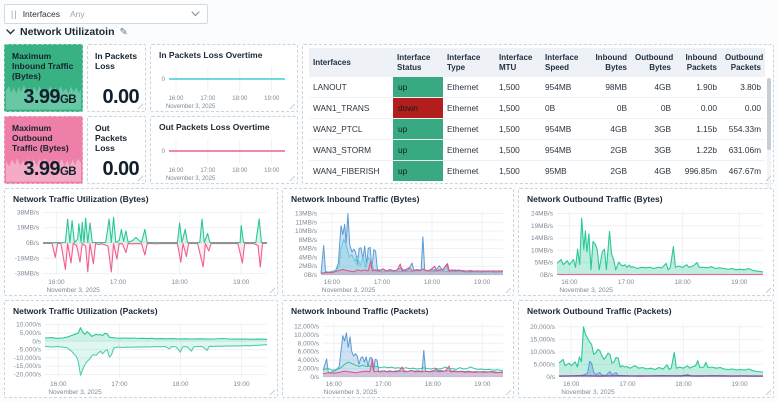 Image resolution: width=778 pixels, height=402 pixels. What do you see at coordinates (750, 87) in the screenshot?
I see `cell-out_packets: 3.80b` at bounding box center [750, 87].